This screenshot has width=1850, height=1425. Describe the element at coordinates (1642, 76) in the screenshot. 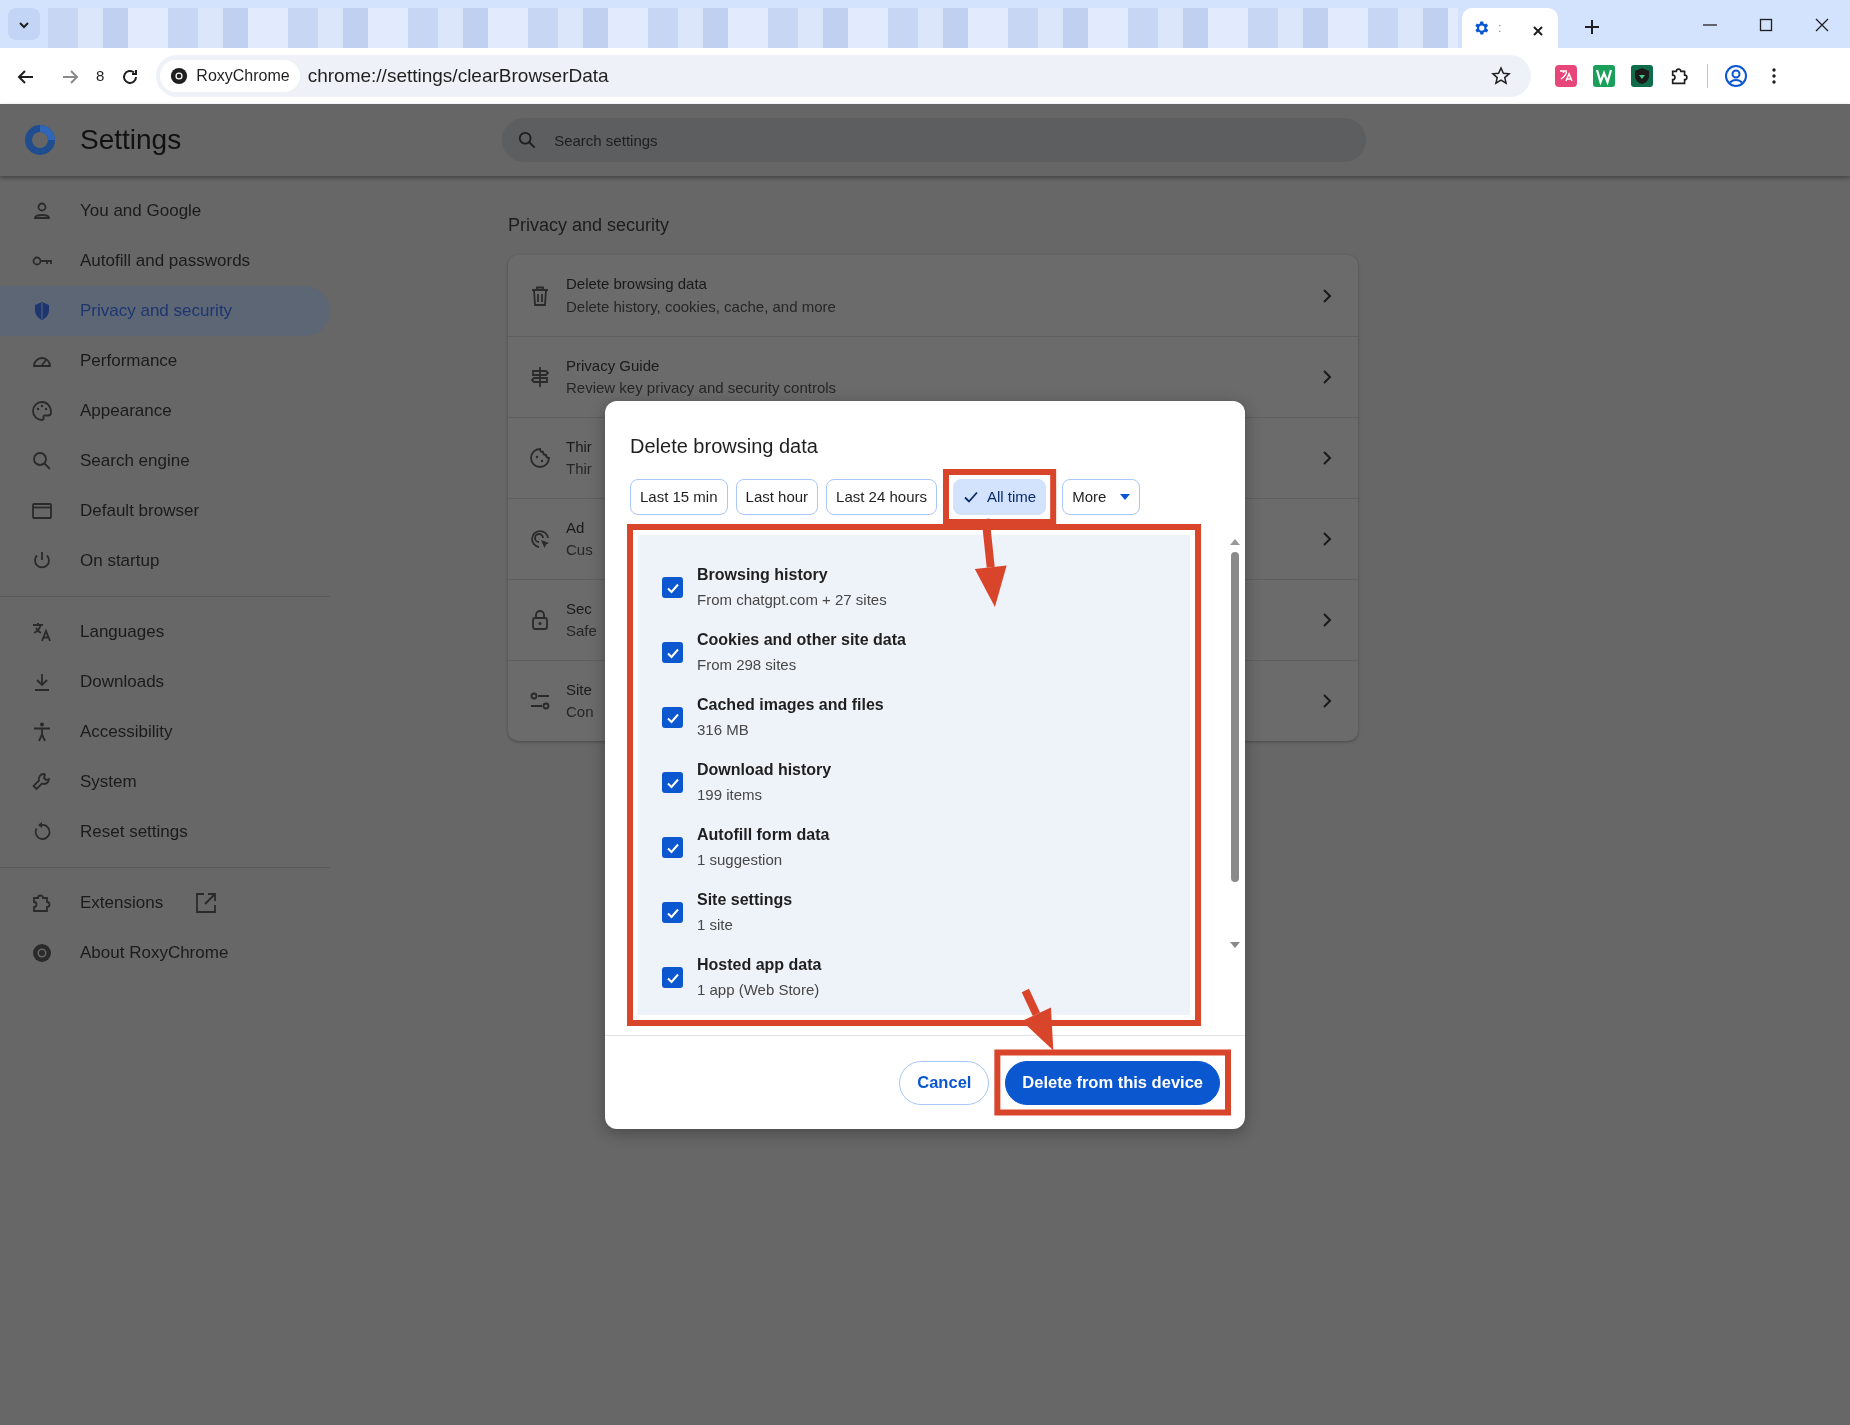

I see `shield-extension-icon` at that location.